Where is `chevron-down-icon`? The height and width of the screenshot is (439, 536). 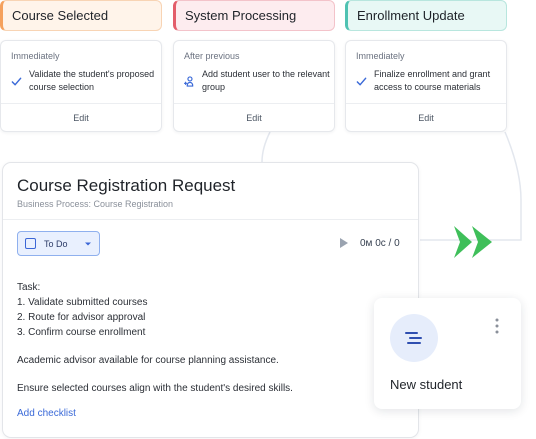 chevron-down-icon is located at coordinates (88, 244).